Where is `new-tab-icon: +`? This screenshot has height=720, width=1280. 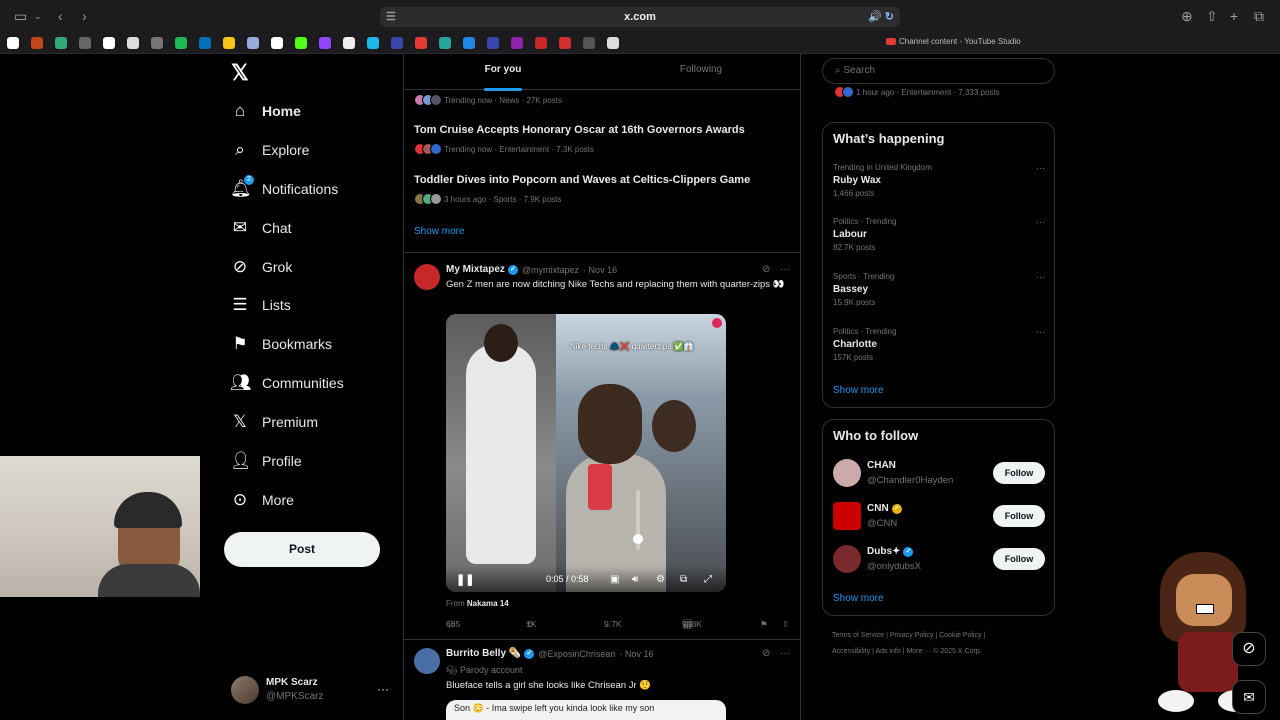 new-tab-icon: + is located at coordinates (1234, 16).